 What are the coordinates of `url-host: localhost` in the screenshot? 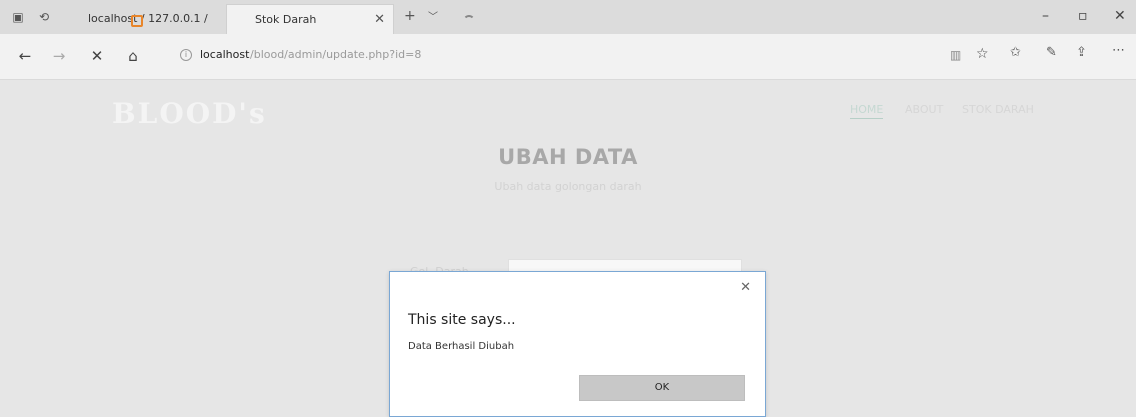 It's located at (225, 54).